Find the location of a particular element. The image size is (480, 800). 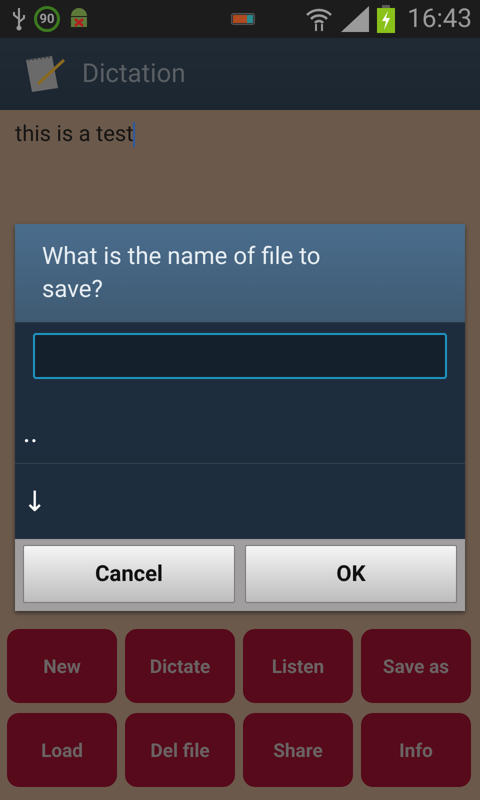

action-button: Load is located at coordinates (62, 750).